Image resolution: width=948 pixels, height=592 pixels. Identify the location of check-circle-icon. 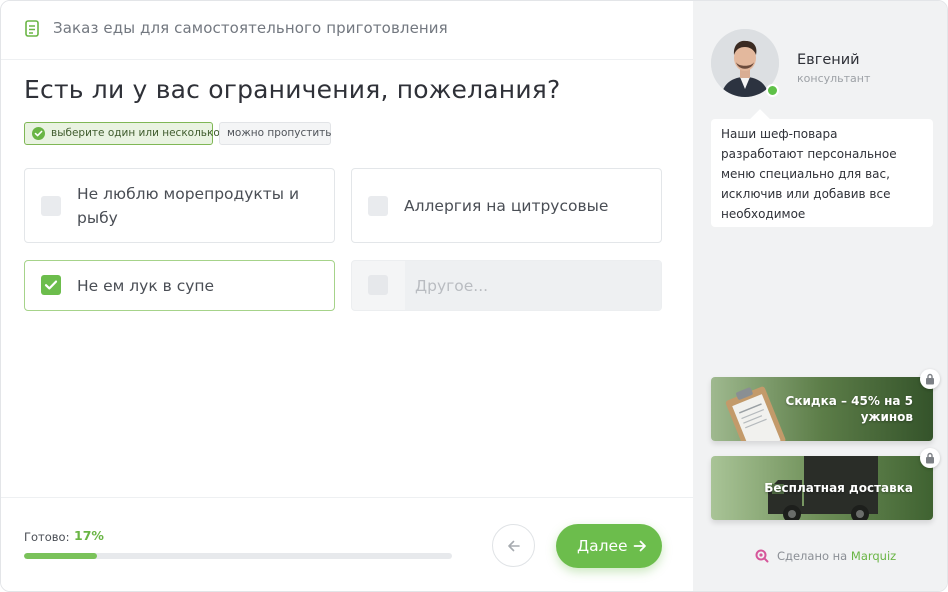
(38, 133).